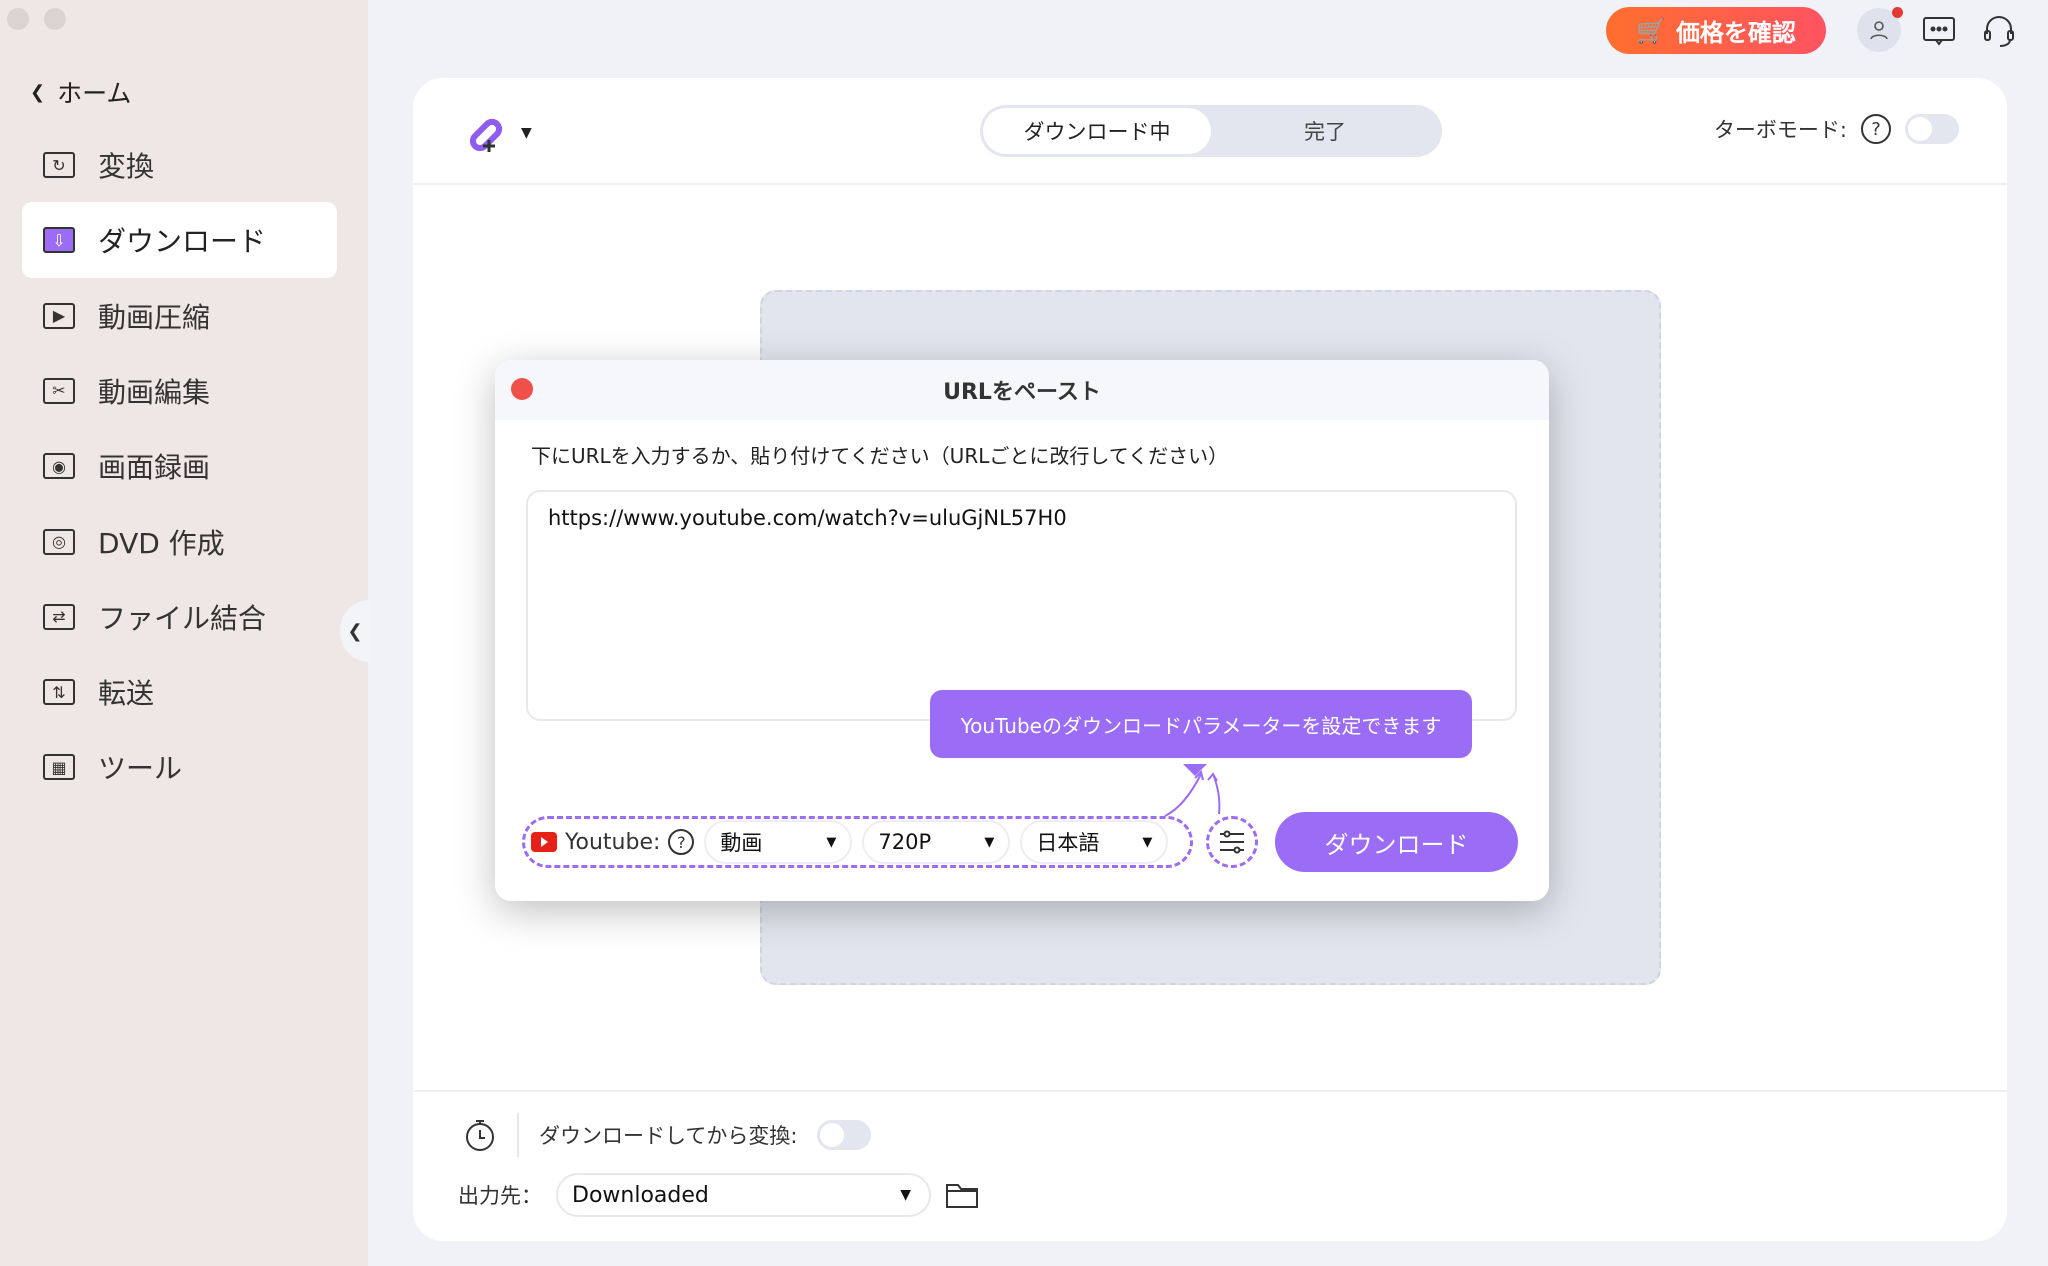  What do you see at coordinates (59, 617) in the screenshot?
I see `merge-icon: ⇄` at bounding box center [59, 617].